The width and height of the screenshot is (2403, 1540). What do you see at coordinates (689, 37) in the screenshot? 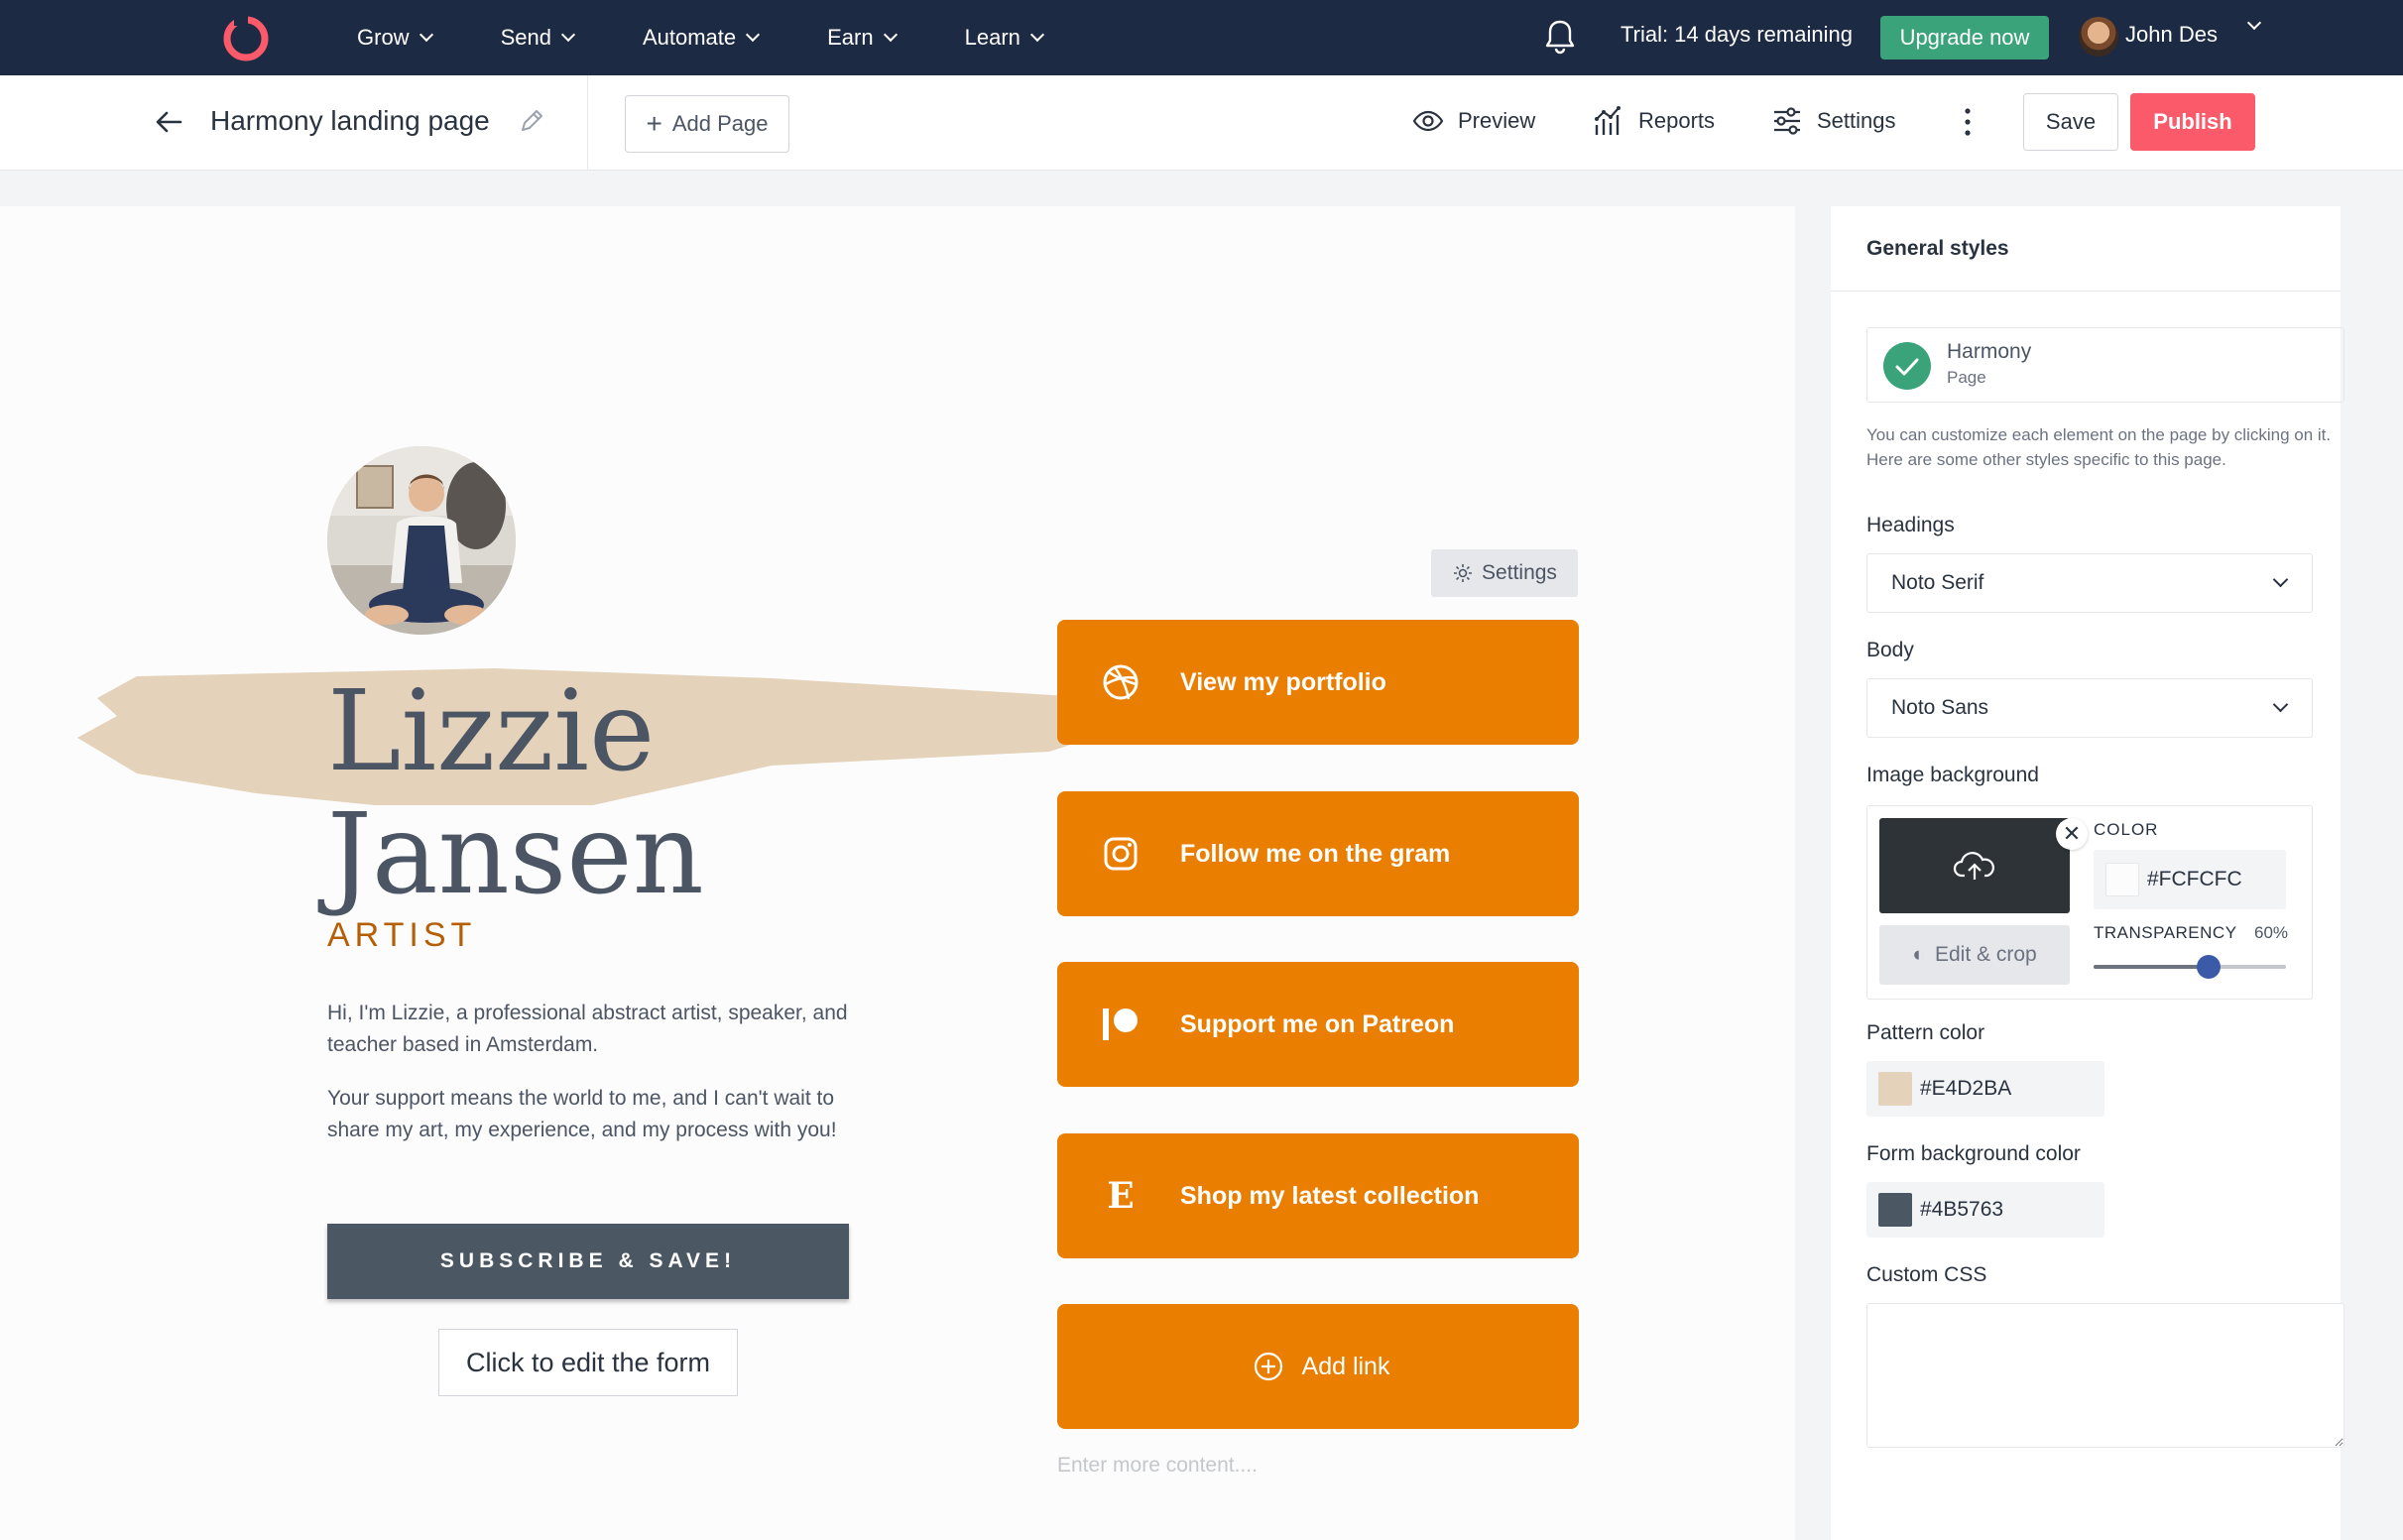
I see `menu-label: Automate` at bounding box center [689, 37].